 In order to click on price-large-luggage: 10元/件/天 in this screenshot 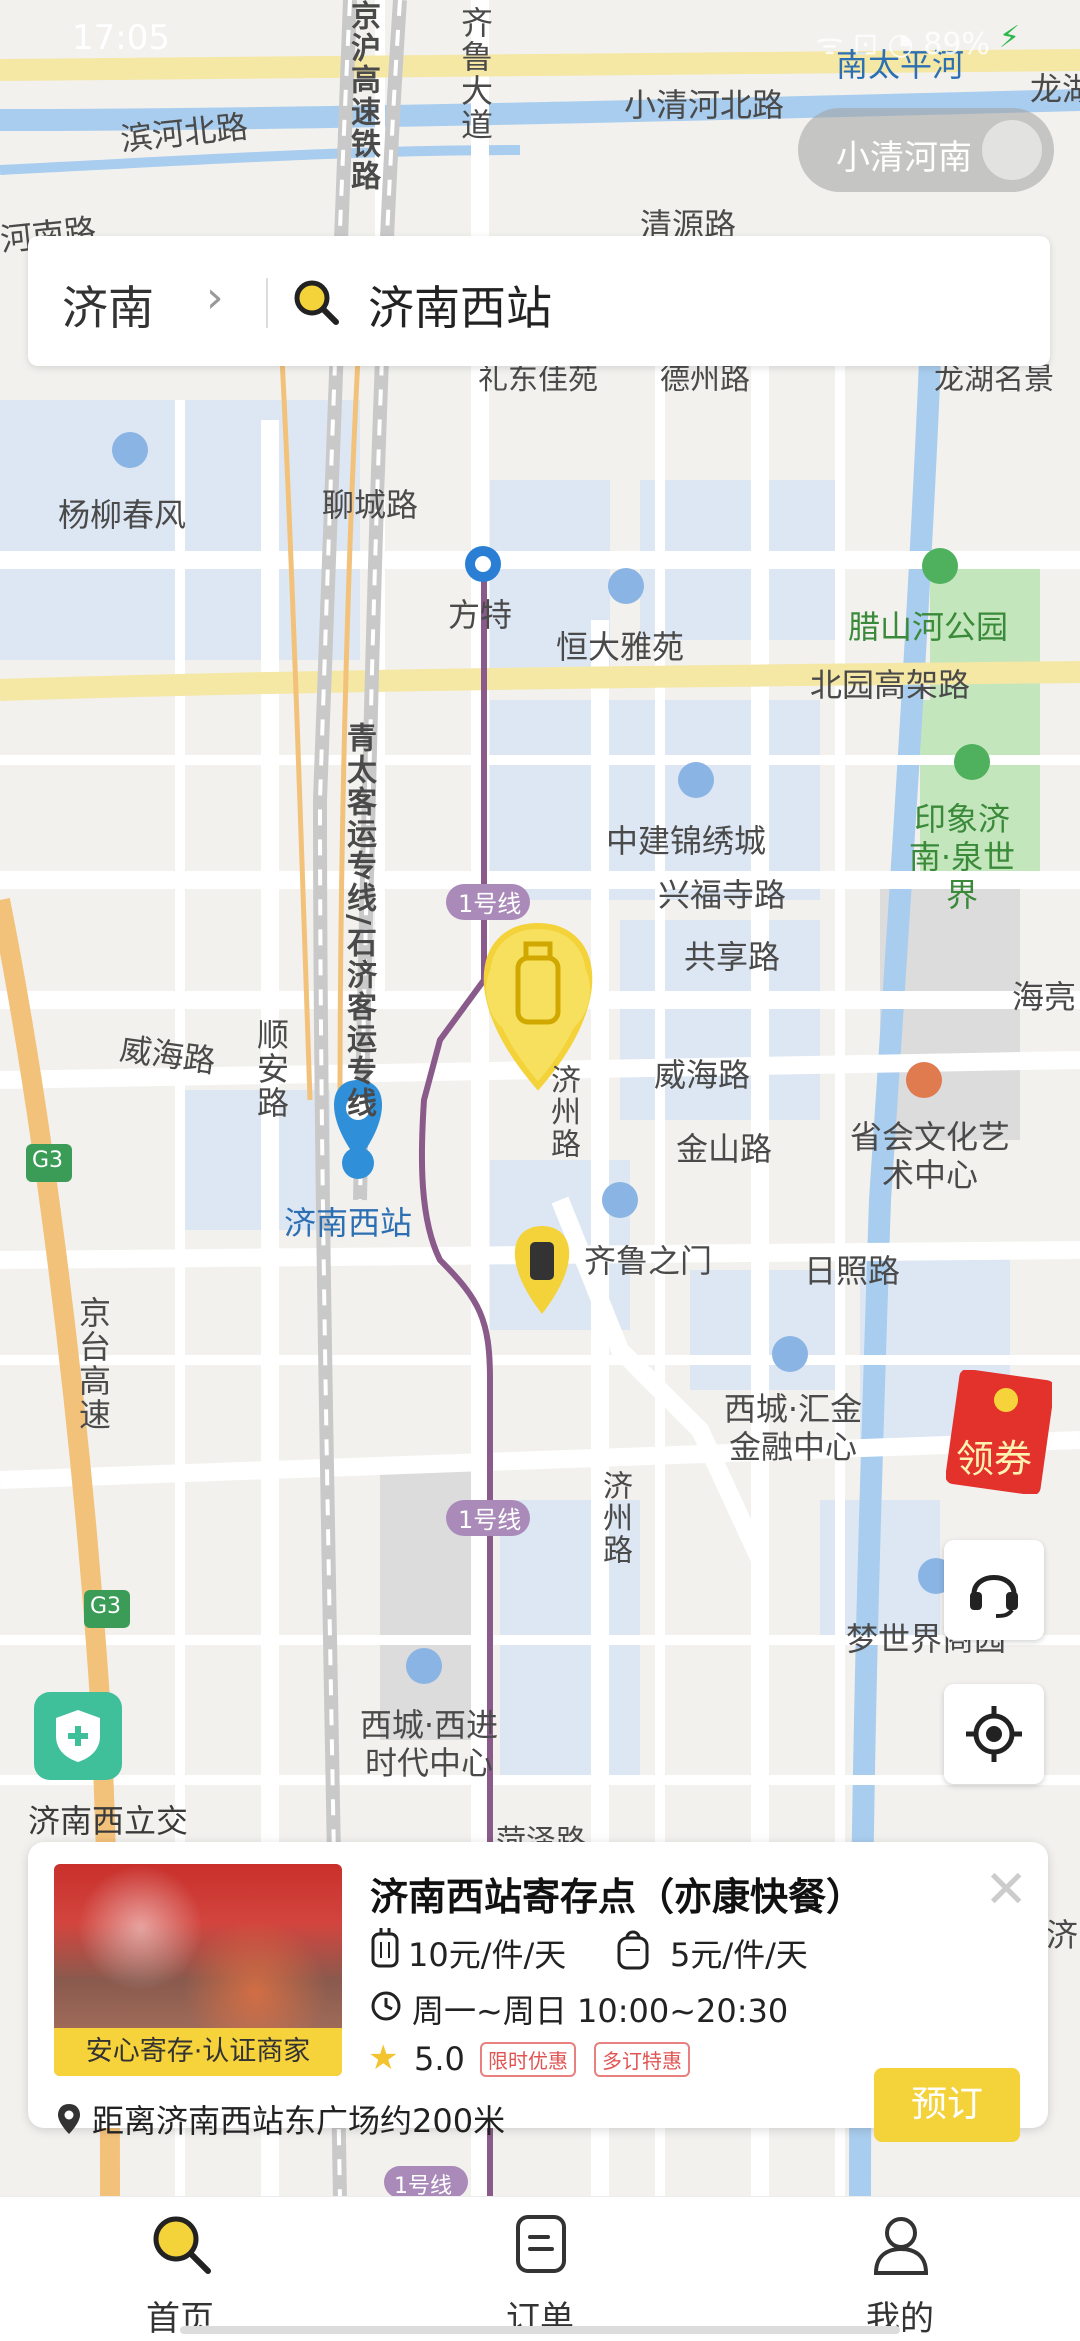, I will do `click(487, 1955)`.